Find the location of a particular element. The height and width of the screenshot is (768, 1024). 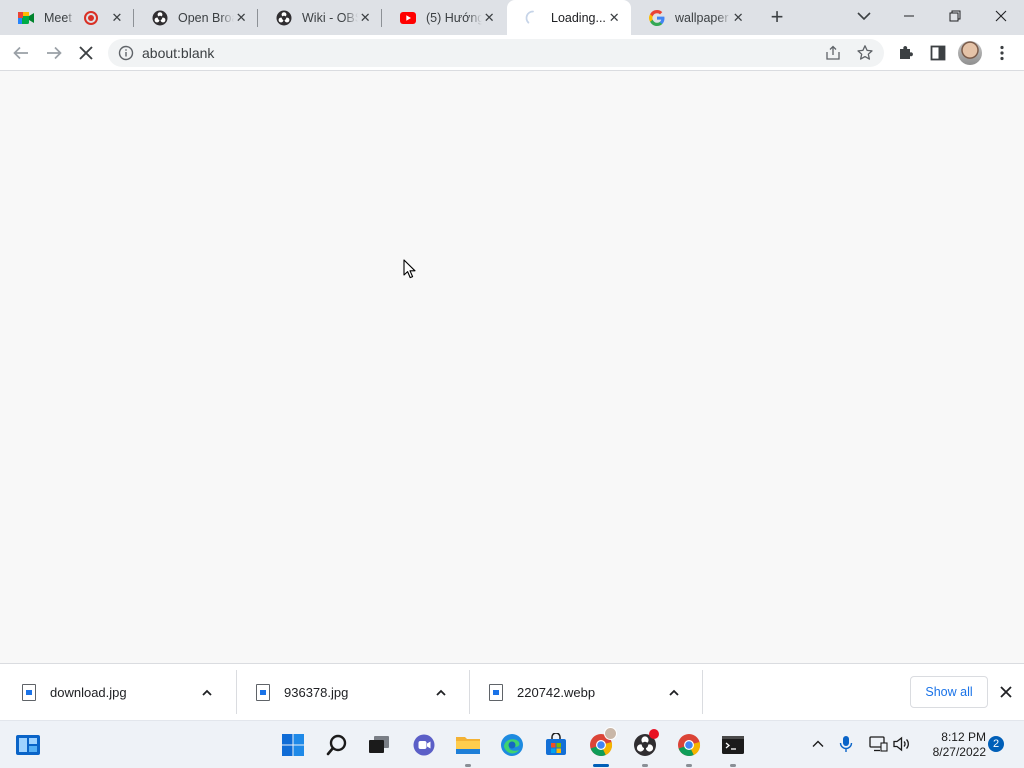

system-clock: 8:12 PM 8/27/2022 is located at coordinates (953, 745).